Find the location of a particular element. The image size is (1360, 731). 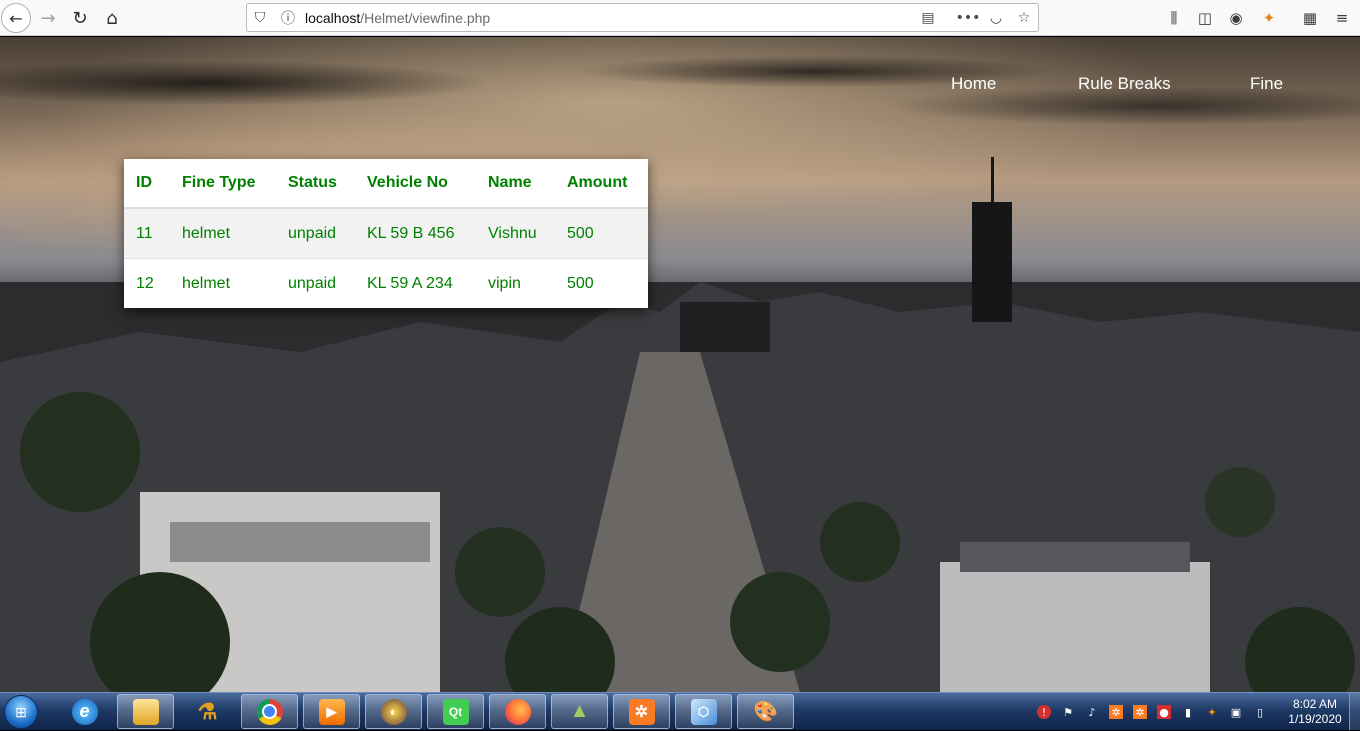

taskbar-internet-explorer: e is located at coordinates (84, 711).